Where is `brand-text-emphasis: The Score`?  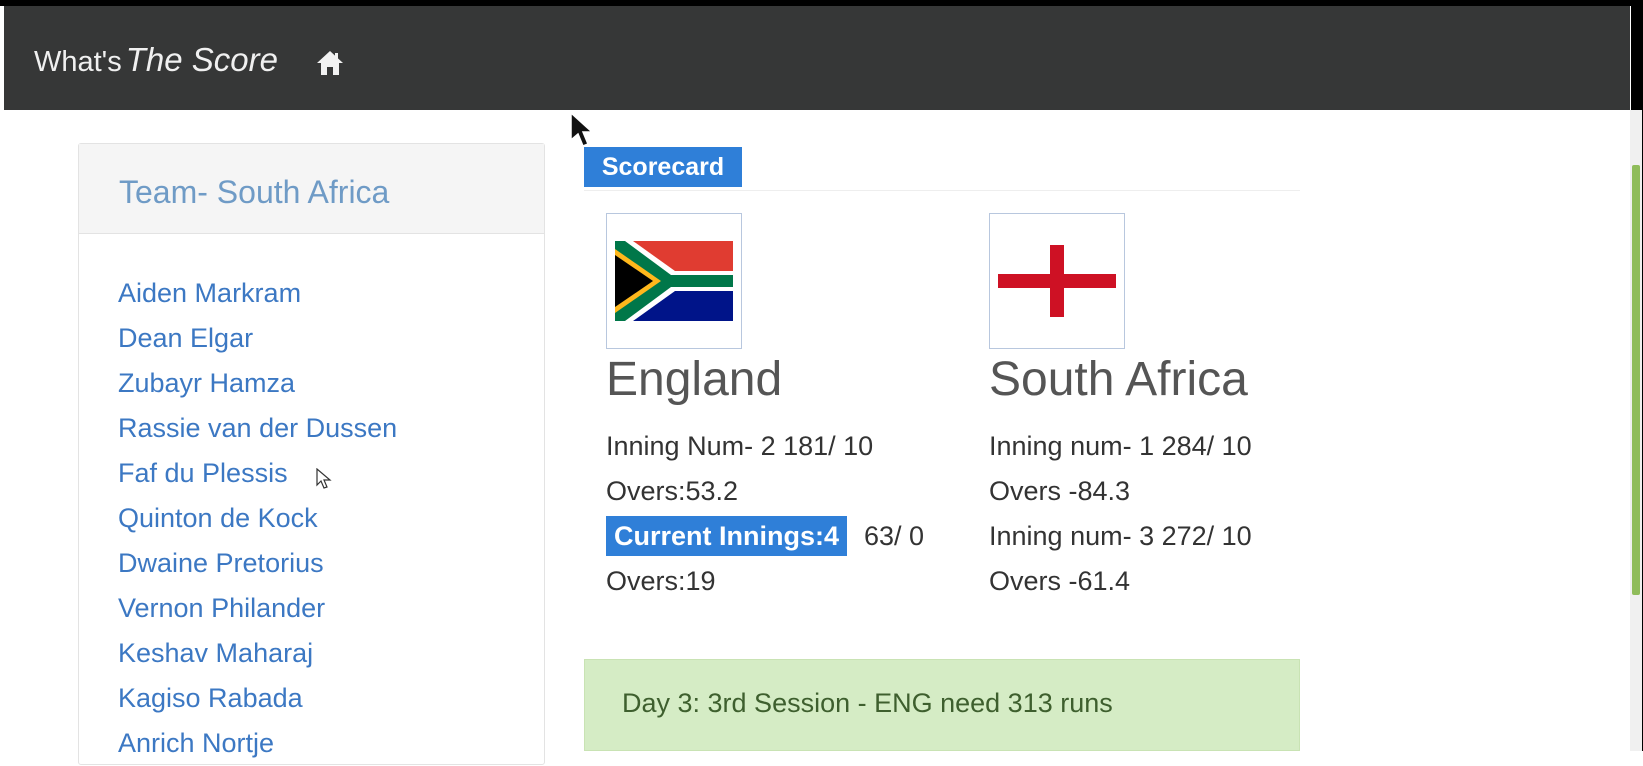 brand-text-emphasis: The Score is located at coordinates (201, 59).